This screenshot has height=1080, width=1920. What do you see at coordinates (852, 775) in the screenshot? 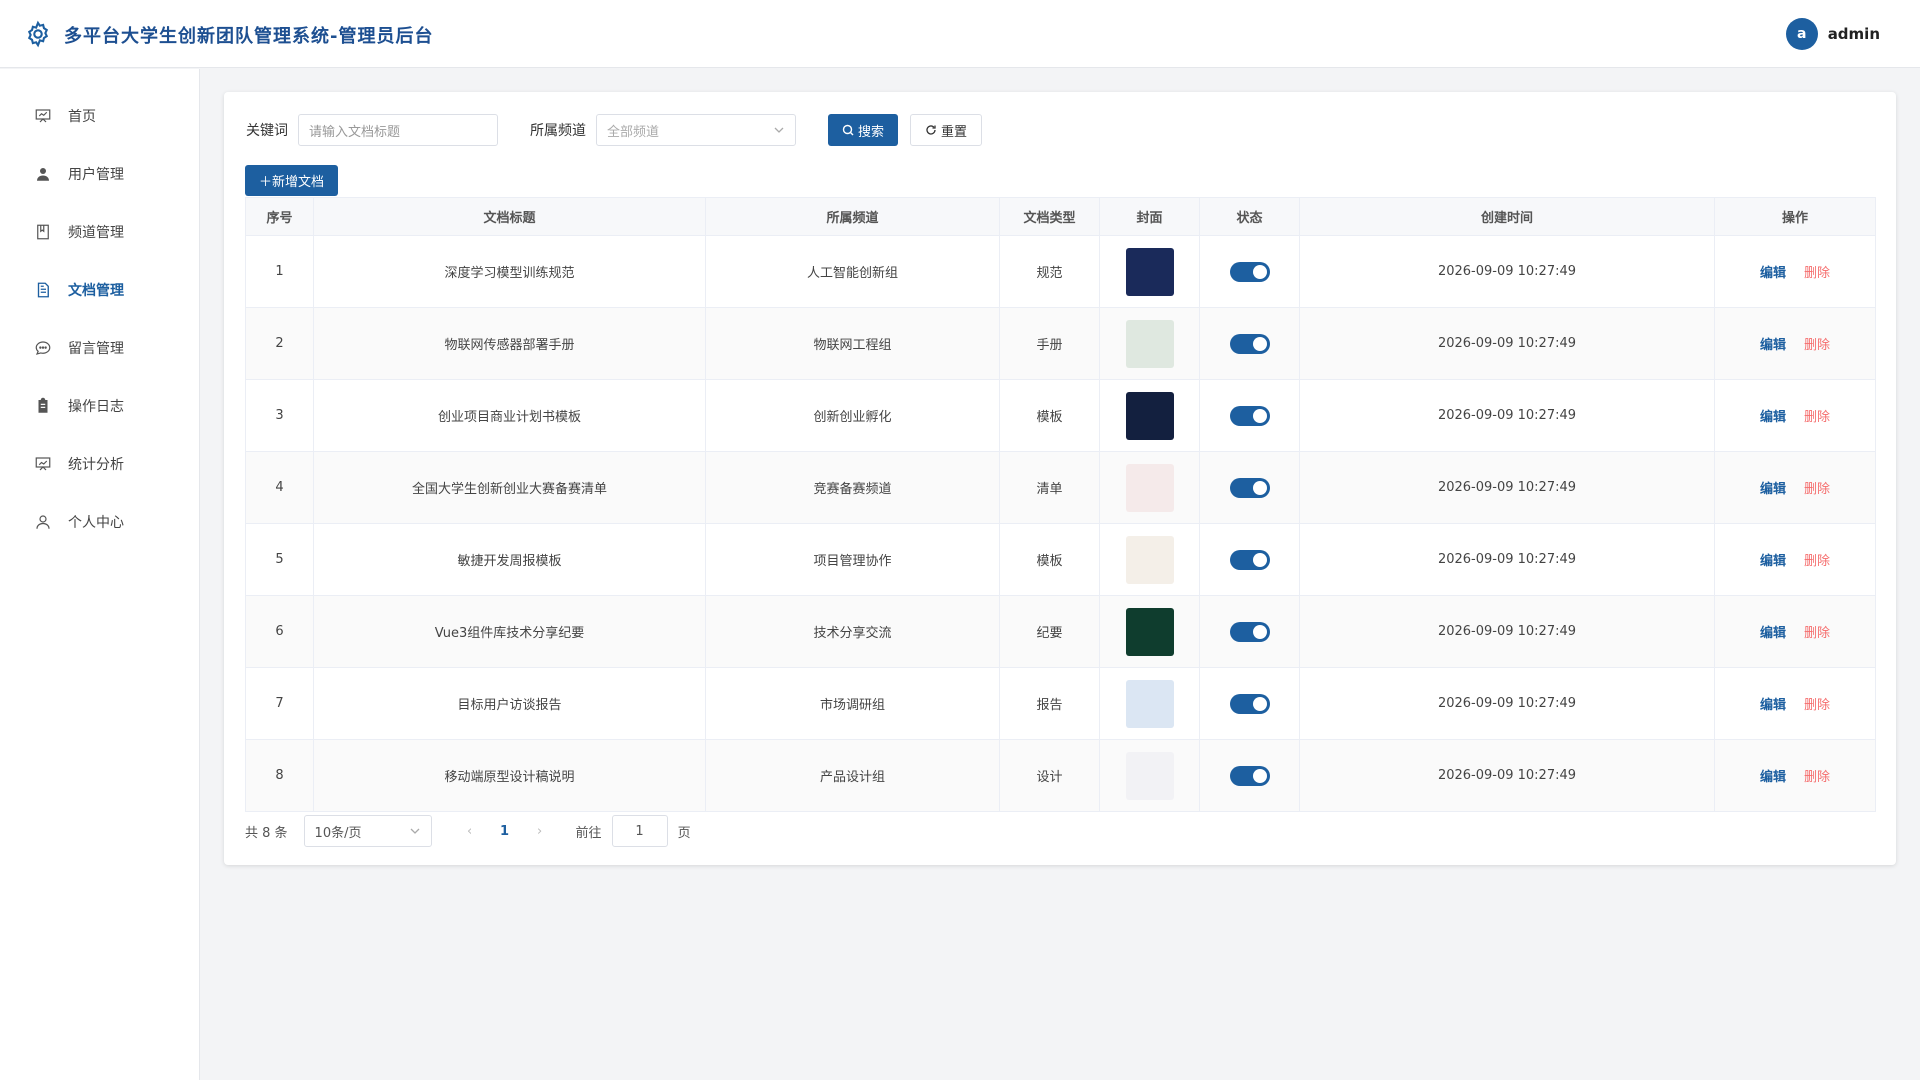
I see `document-channel: 产品设计组` at bounding box center [852, 775].